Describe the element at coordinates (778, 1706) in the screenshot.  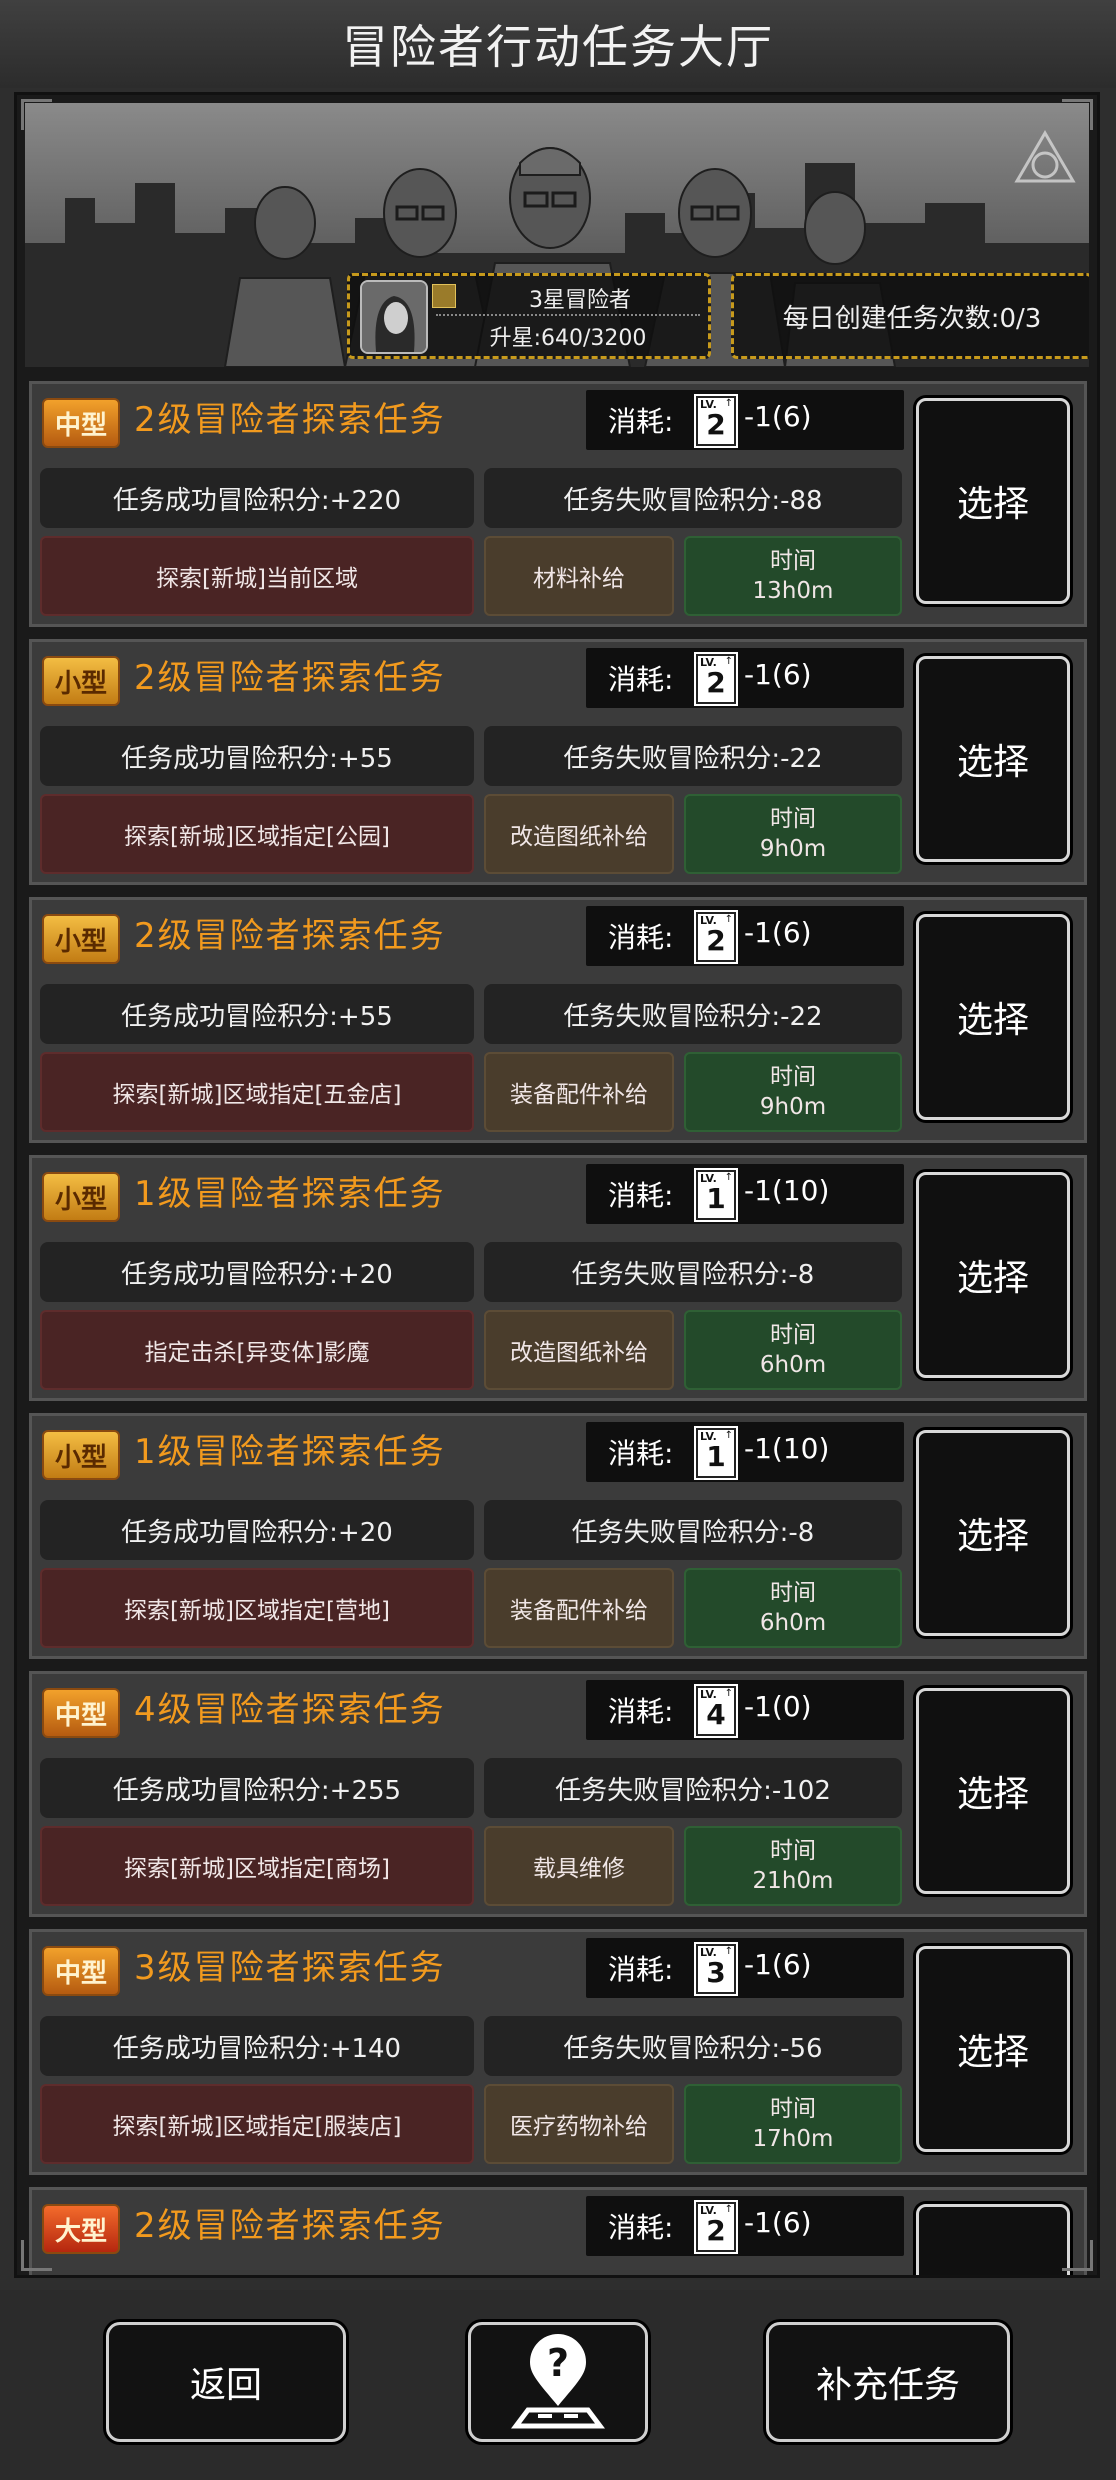
I see `cost-value: -1(0)` at that location.